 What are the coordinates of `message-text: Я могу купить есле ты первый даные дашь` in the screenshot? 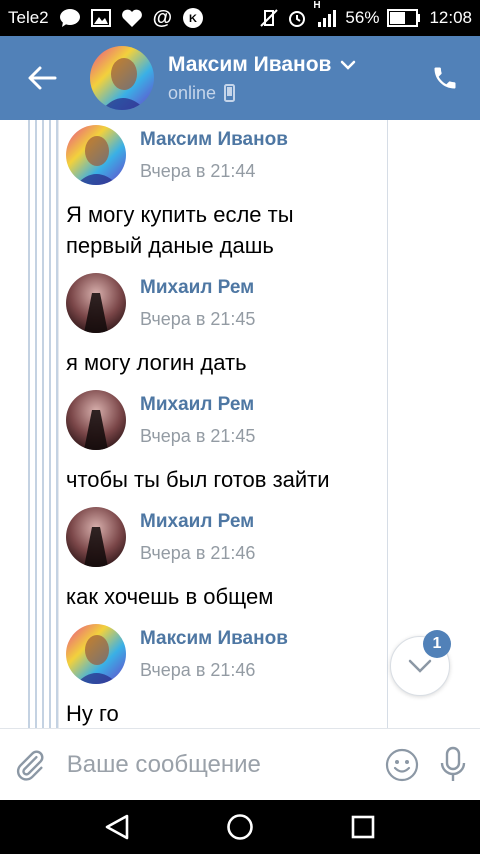 It's located at (180, 230).